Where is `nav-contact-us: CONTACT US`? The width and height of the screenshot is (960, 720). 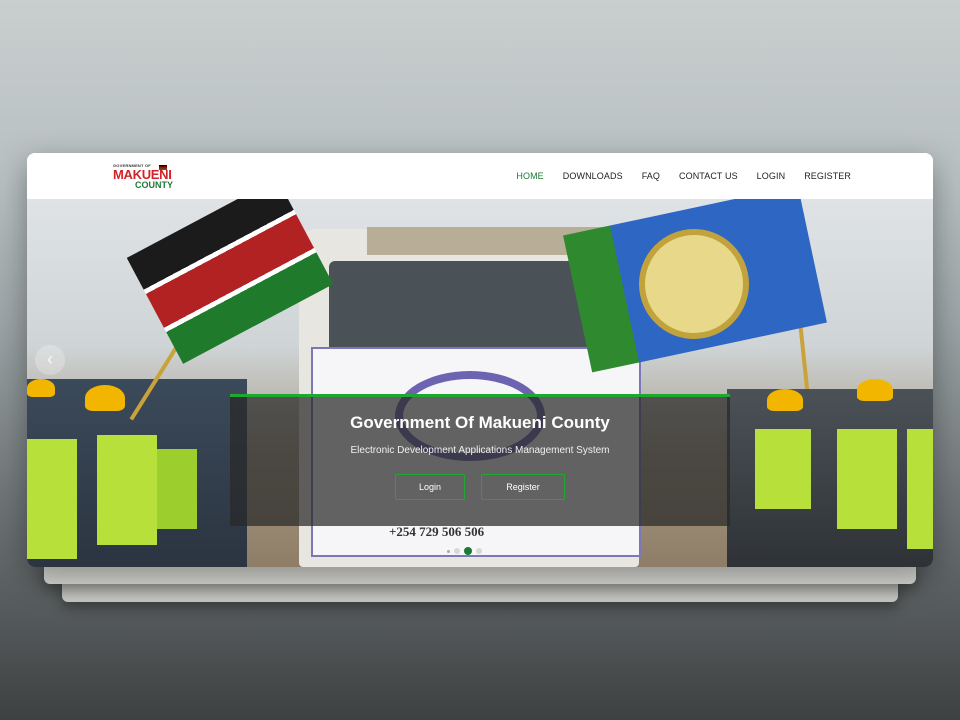
nav-contact-us: CONTACT US is located at coordinates (708, 176).